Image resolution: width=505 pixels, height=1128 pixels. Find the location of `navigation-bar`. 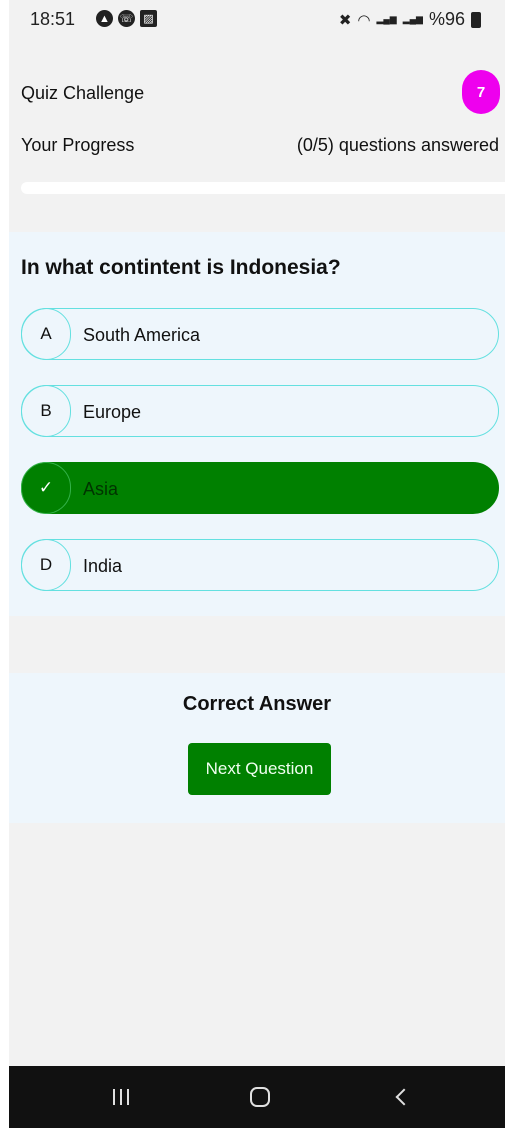

navigation-bar is located at coordinates (257, 1097).